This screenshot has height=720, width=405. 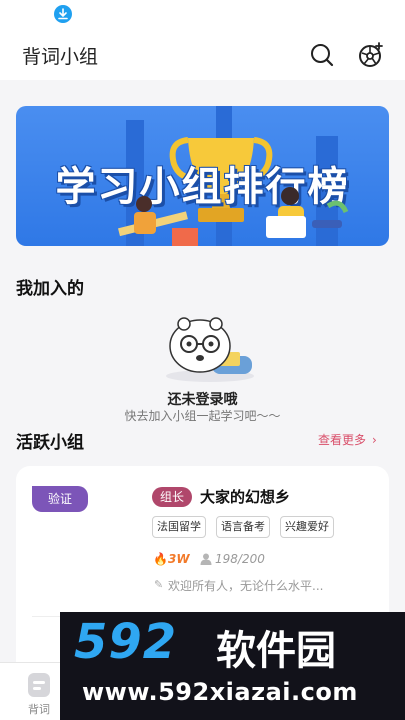 I want to click on pencil-icon: ✎, so click(x=159, y=584).